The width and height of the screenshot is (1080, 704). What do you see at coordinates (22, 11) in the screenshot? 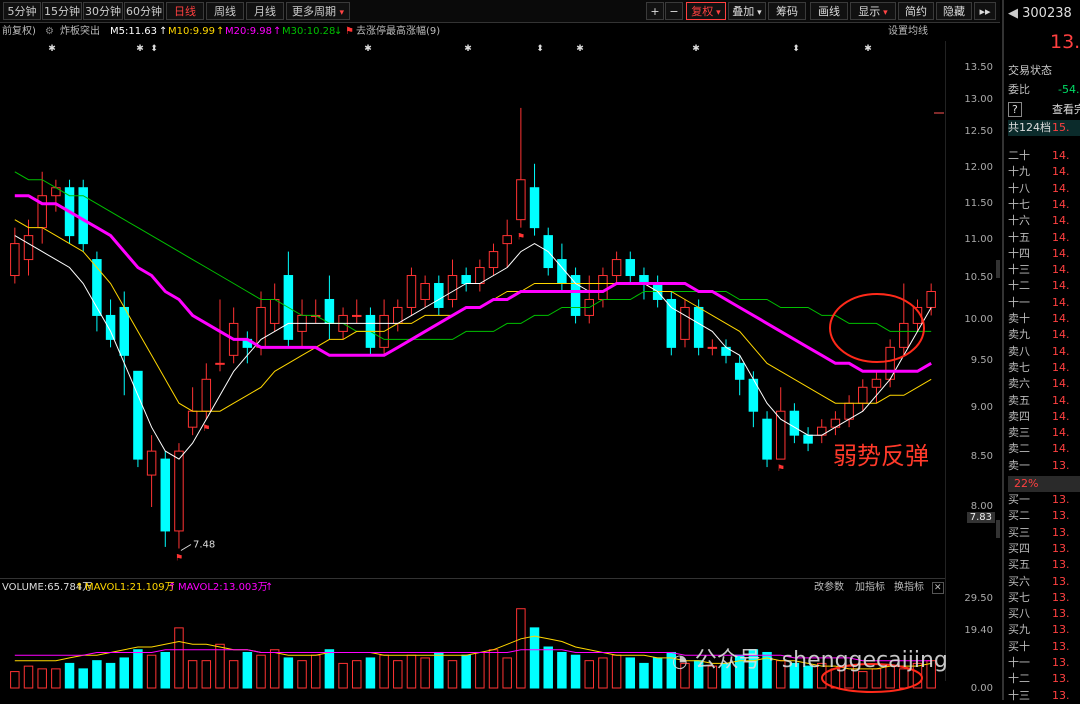
I see `tab-5min: 5分钟` at bounding box center [22, 11].